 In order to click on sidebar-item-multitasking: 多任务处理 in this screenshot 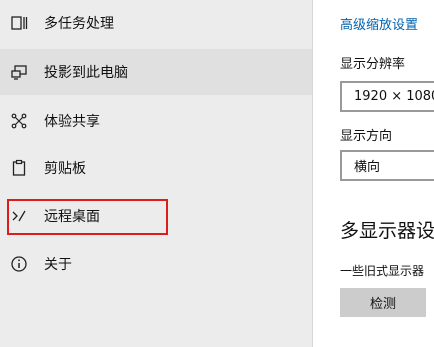, I will do `click(156, 23)`.